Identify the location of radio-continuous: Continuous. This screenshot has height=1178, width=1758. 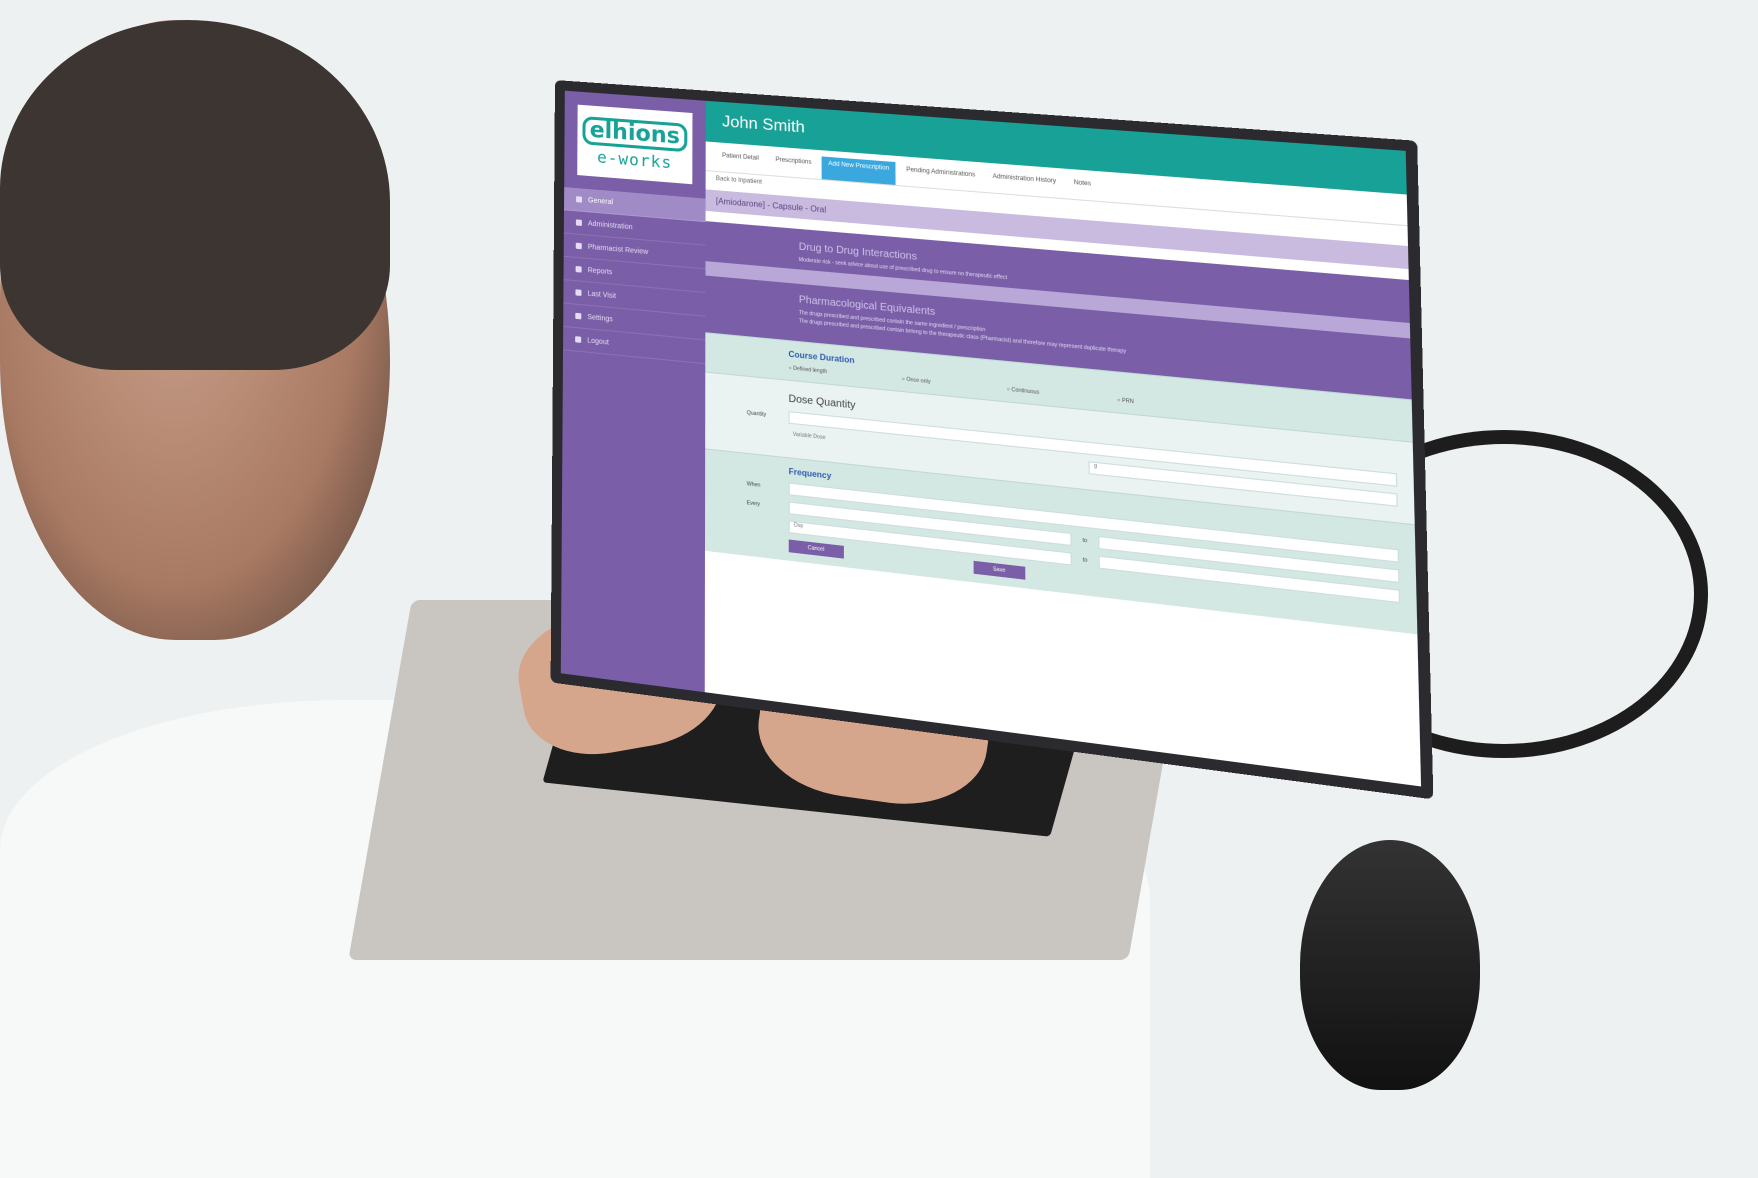
(1023, 391).